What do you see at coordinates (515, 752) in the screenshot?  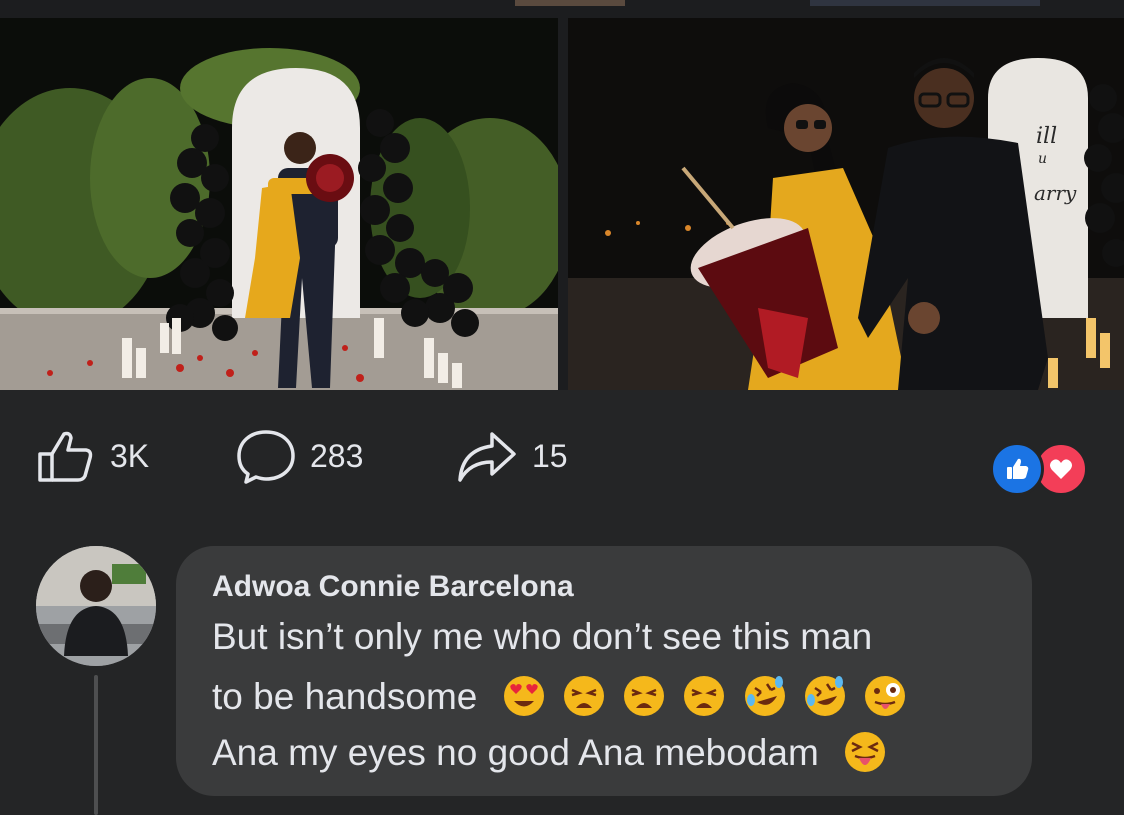 I see `comment-text: Ana my eyes no good Ana mebodam` at bounding box center [515, 752].